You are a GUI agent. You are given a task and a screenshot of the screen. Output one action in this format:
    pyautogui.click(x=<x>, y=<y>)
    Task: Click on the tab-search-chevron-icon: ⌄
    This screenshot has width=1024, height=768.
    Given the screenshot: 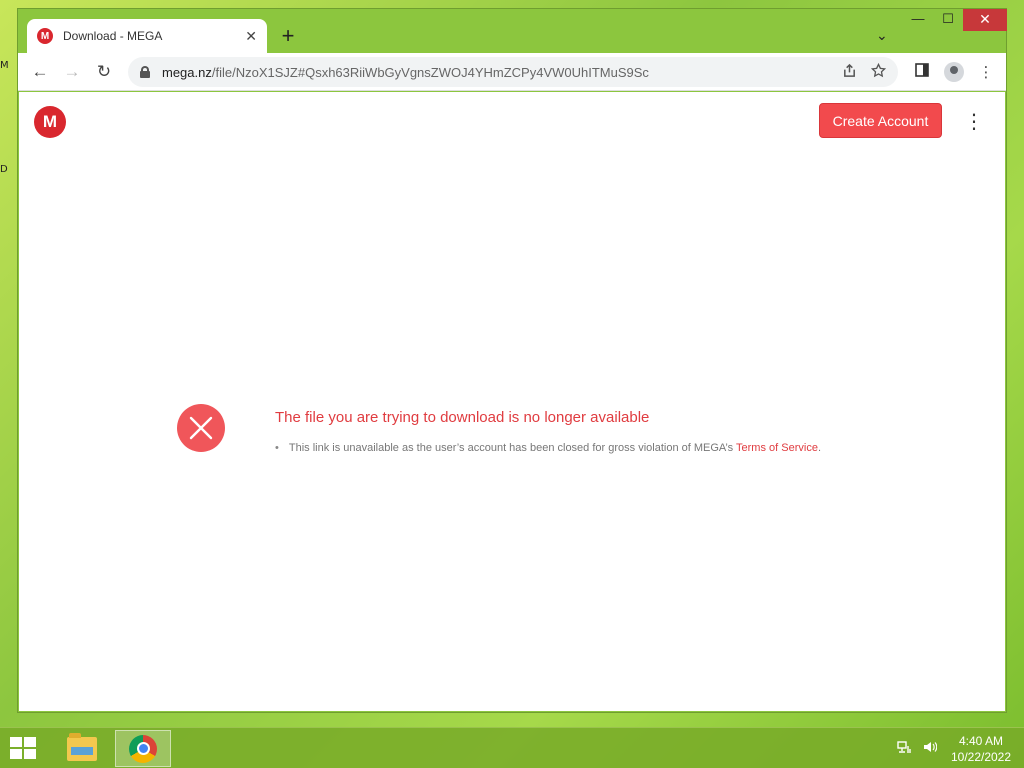 What is the action you would take?
    pyautogui.click(x=882, y=35)
    